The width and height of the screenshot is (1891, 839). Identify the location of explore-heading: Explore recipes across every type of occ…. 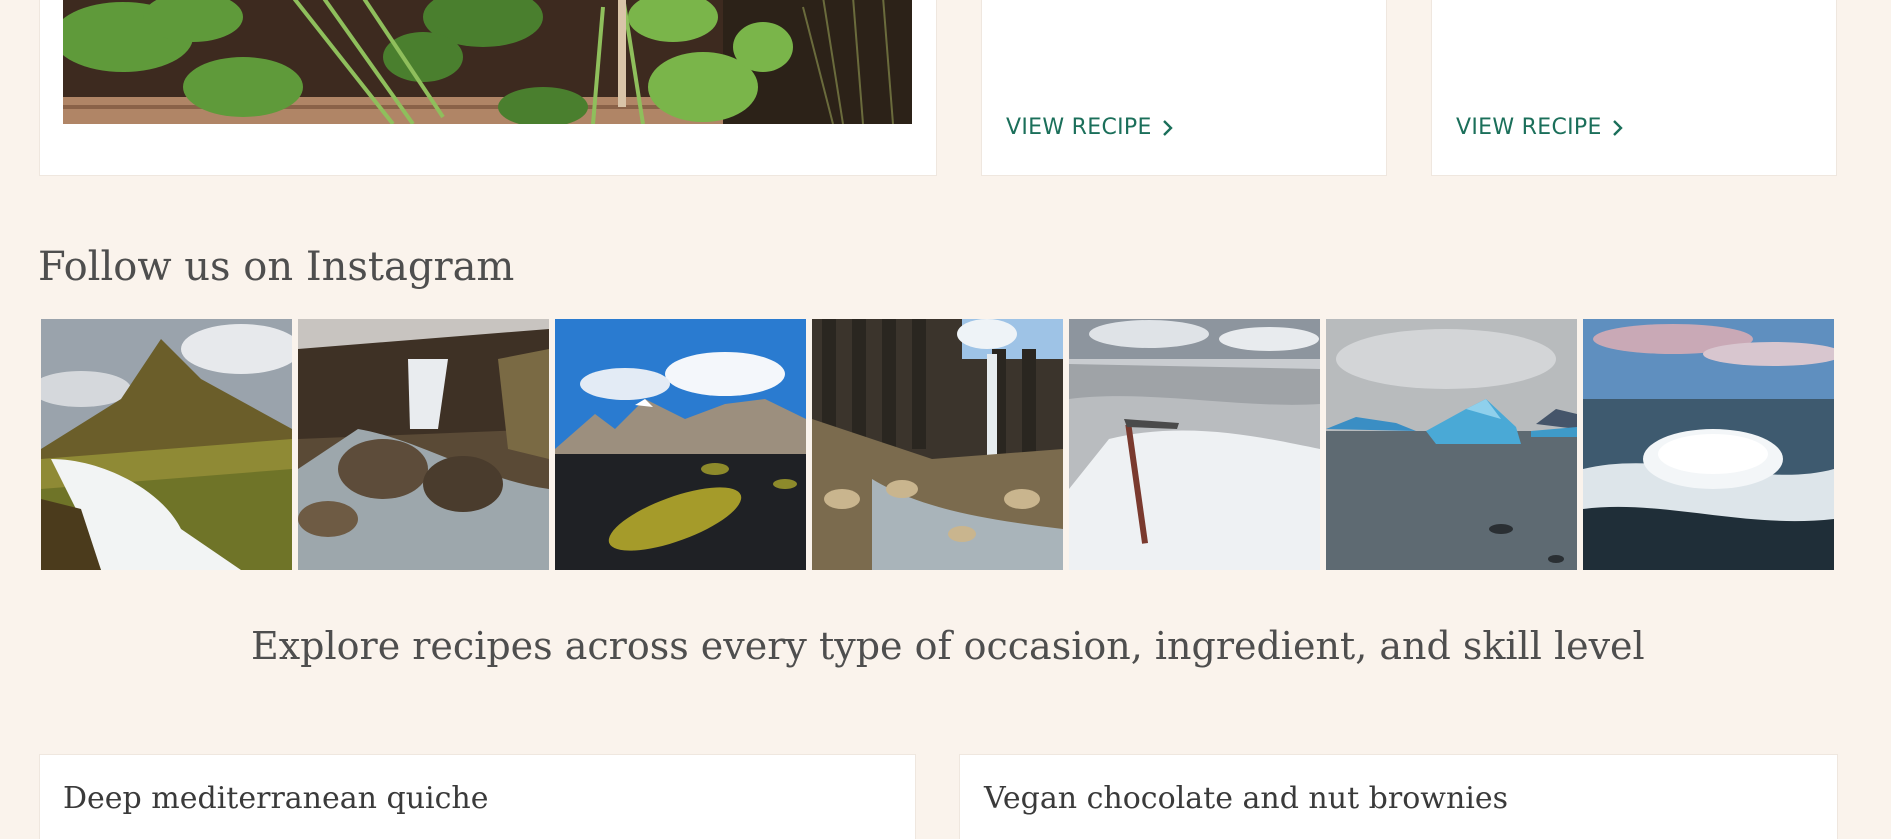
(948, 646).